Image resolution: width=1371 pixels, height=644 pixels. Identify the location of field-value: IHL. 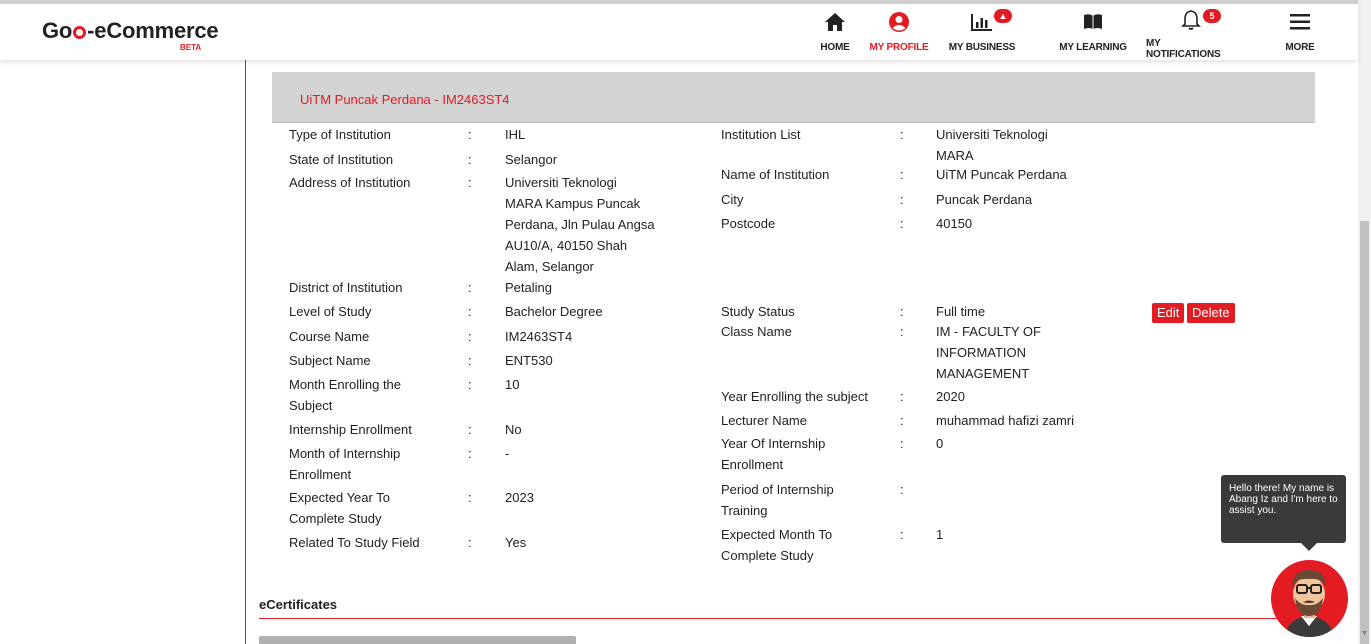
(515, 134).